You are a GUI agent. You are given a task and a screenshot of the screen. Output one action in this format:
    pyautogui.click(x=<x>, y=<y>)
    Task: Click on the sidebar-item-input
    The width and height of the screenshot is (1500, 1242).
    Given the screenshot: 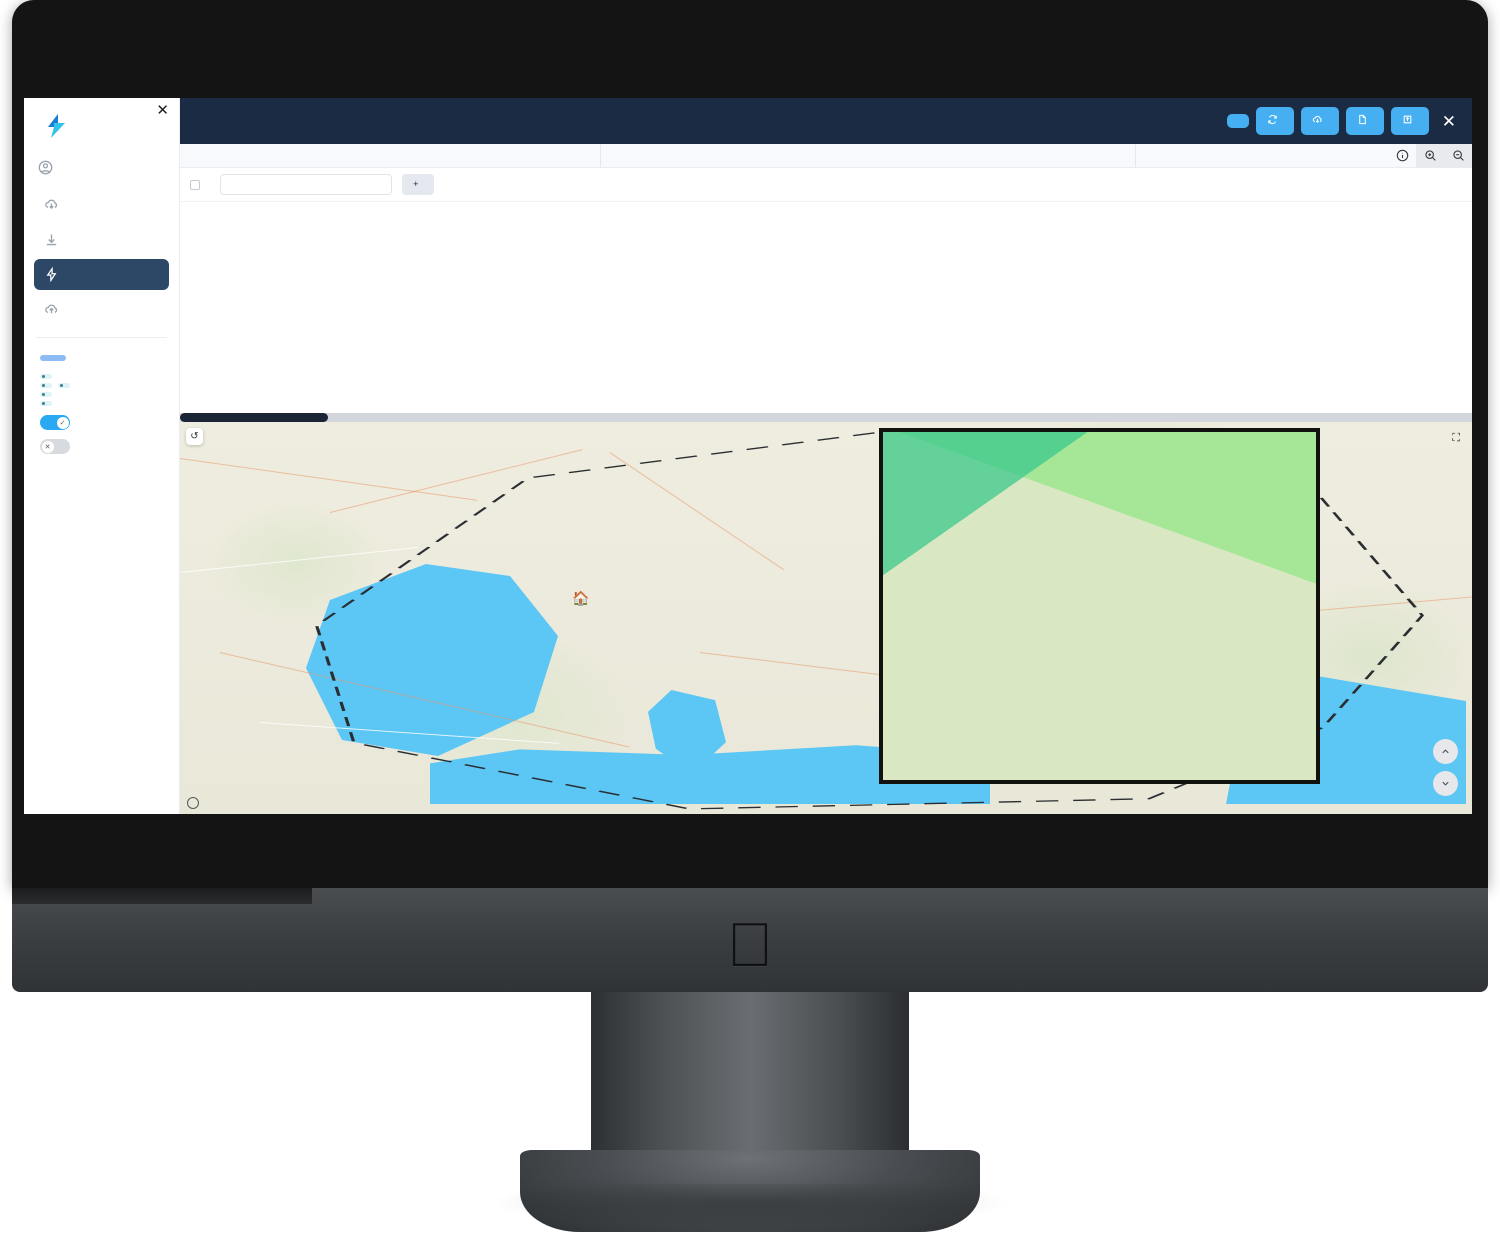 What is the action you would take?
    pyautogui.click(x=101, y=239)
    